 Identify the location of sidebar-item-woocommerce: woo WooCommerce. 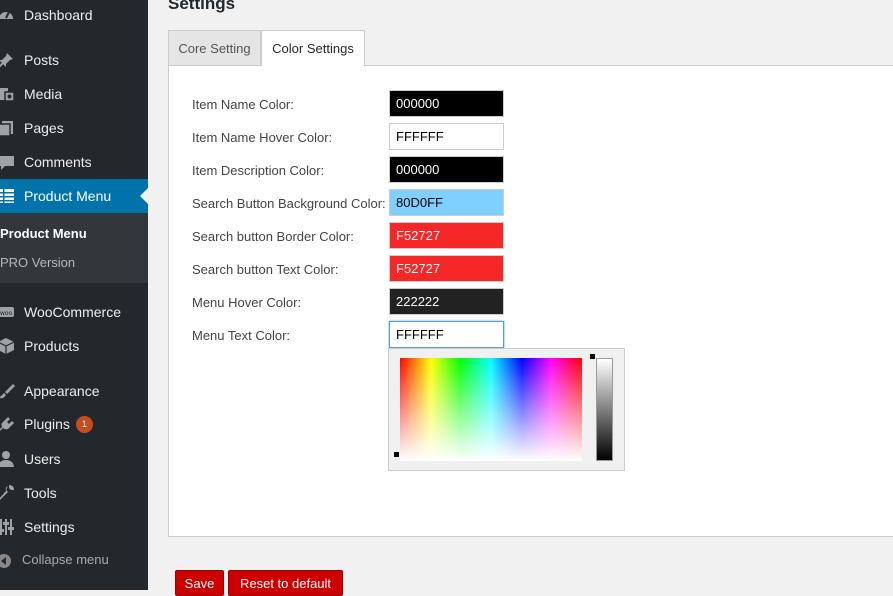
(74, 312).